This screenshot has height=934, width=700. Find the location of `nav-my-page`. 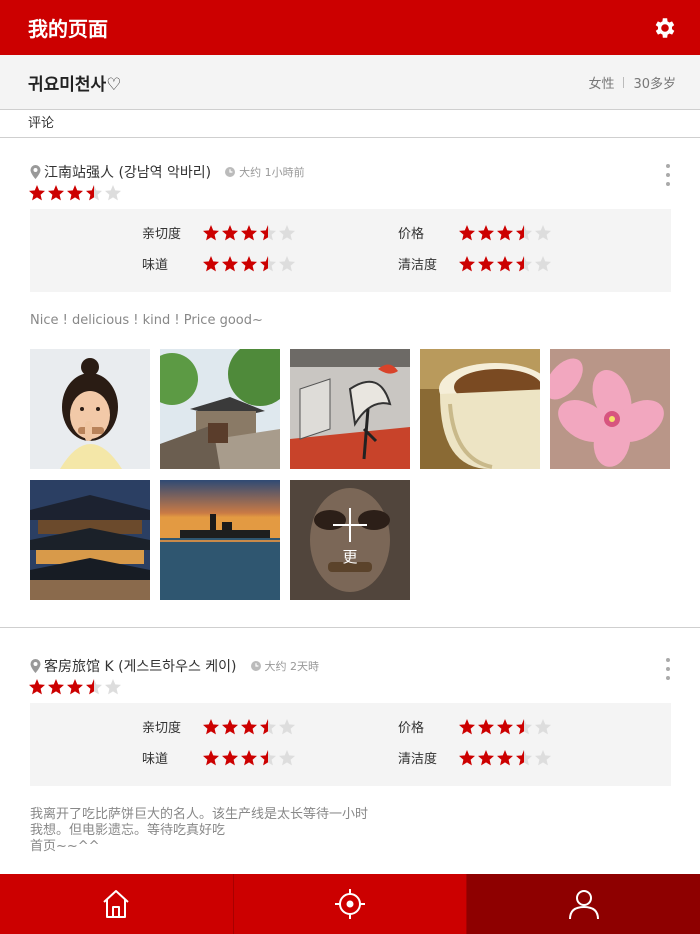

nav-my-page is located at coordinates (583, 904).